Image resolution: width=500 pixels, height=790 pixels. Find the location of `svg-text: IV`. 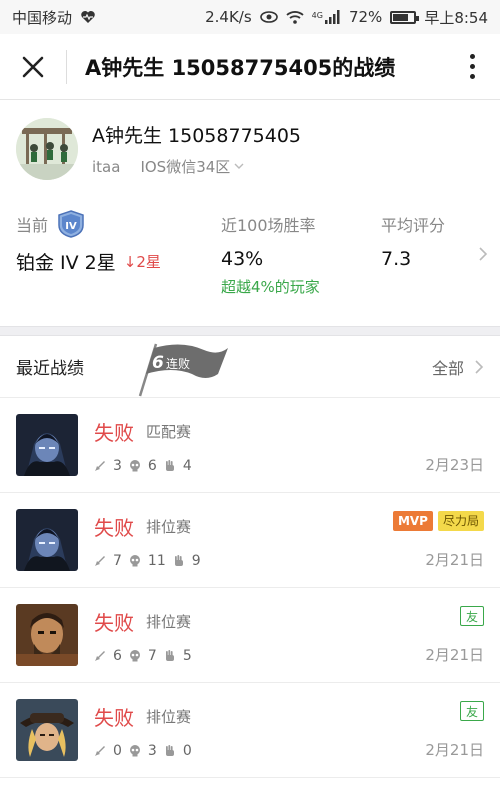

svg-text: IV is located at coordinates (71, 226).